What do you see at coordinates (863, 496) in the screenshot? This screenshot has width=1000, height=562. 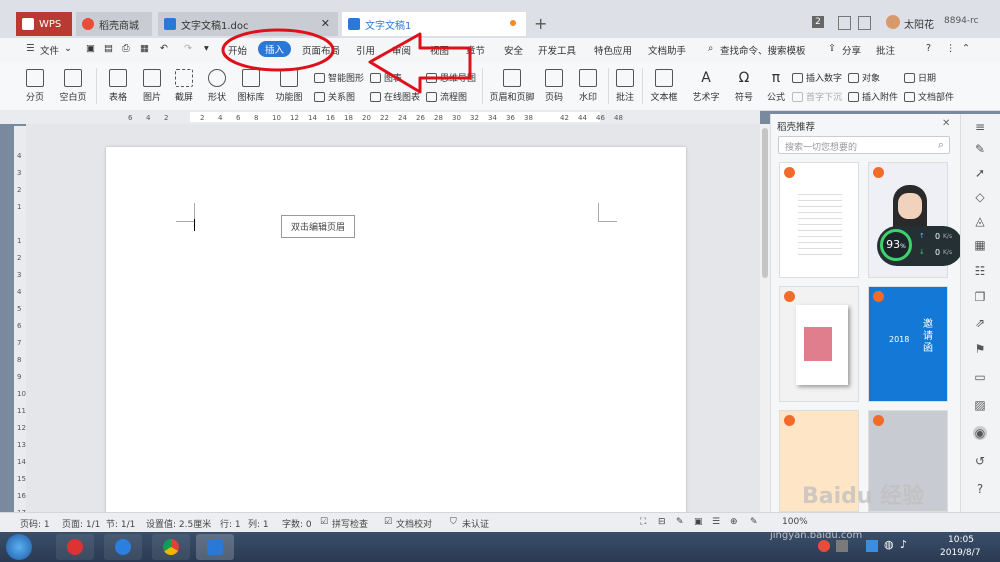 I see `baidu-watermark: Baidu 经验` at bounding box center [863, 496].